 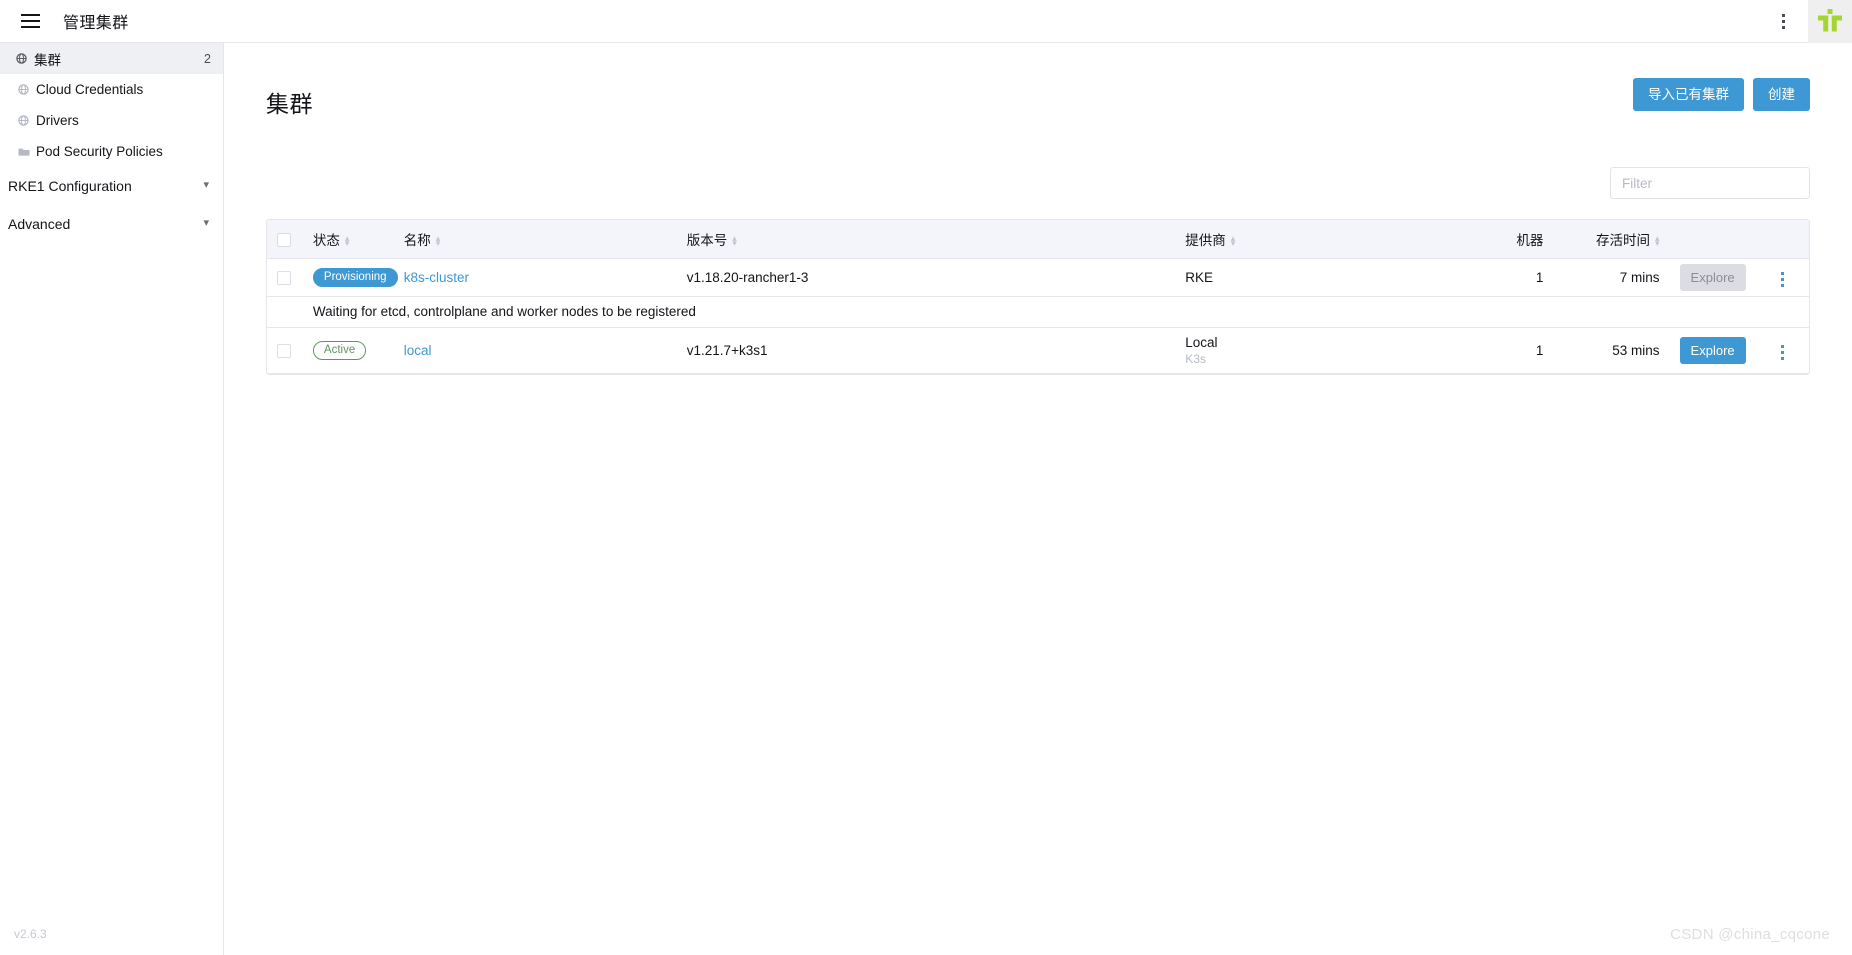 I want to click on rancher-logo, so click(x=1830, y=21).